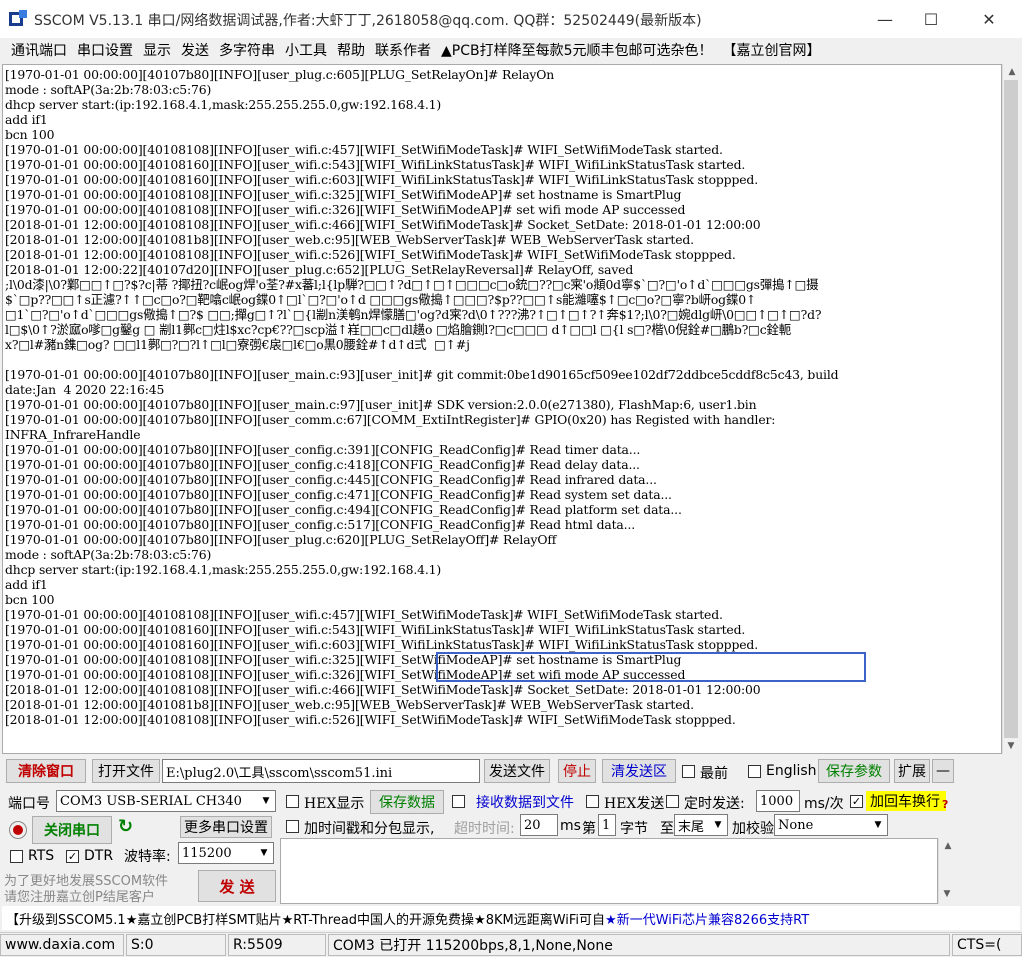  Describe the element at coordinates (945, 804) in the screenshot. I see `help-icon: ?` at that location.